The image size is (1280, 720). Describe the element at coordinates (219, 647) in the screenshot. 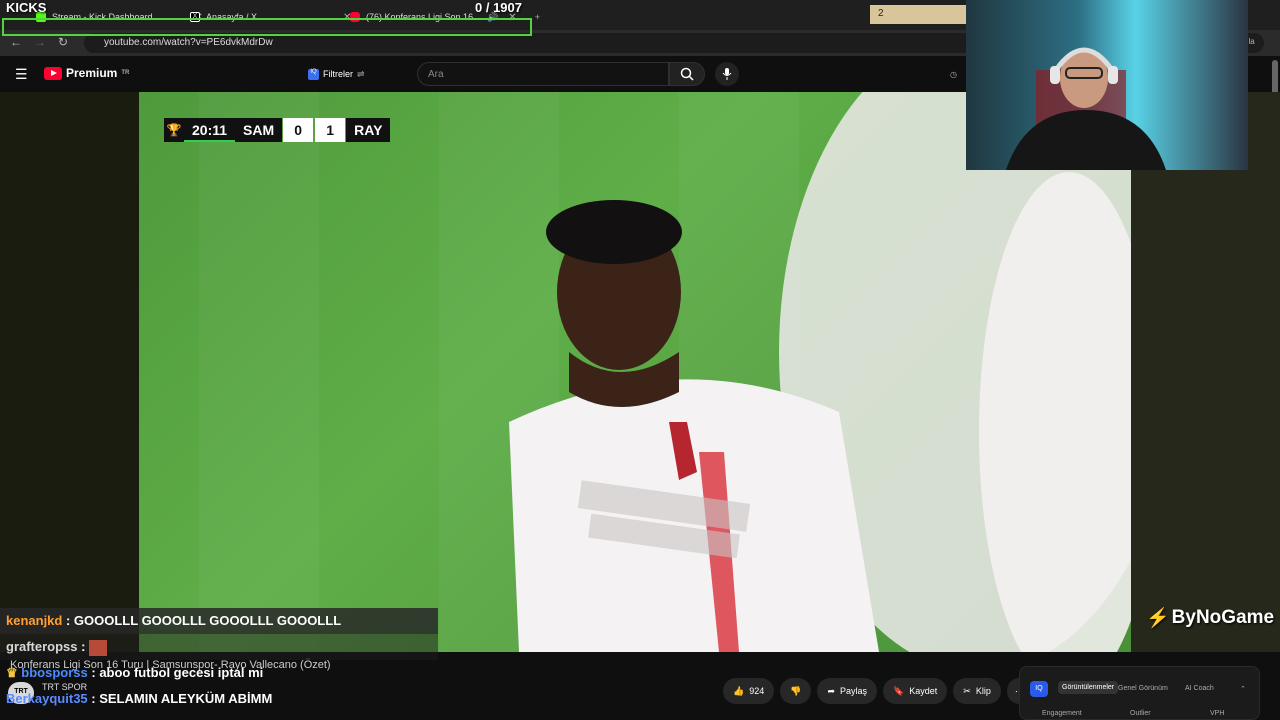

I see `chat-message: grafteropss :` at that location.